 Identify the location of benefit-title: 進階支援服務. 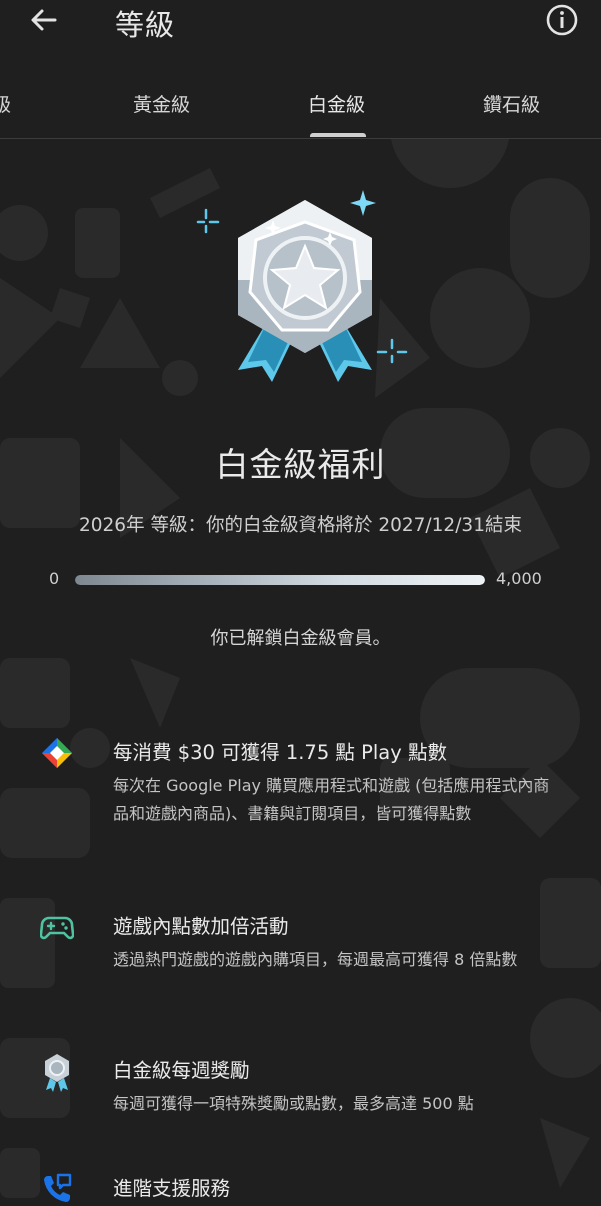
(172, 1188).